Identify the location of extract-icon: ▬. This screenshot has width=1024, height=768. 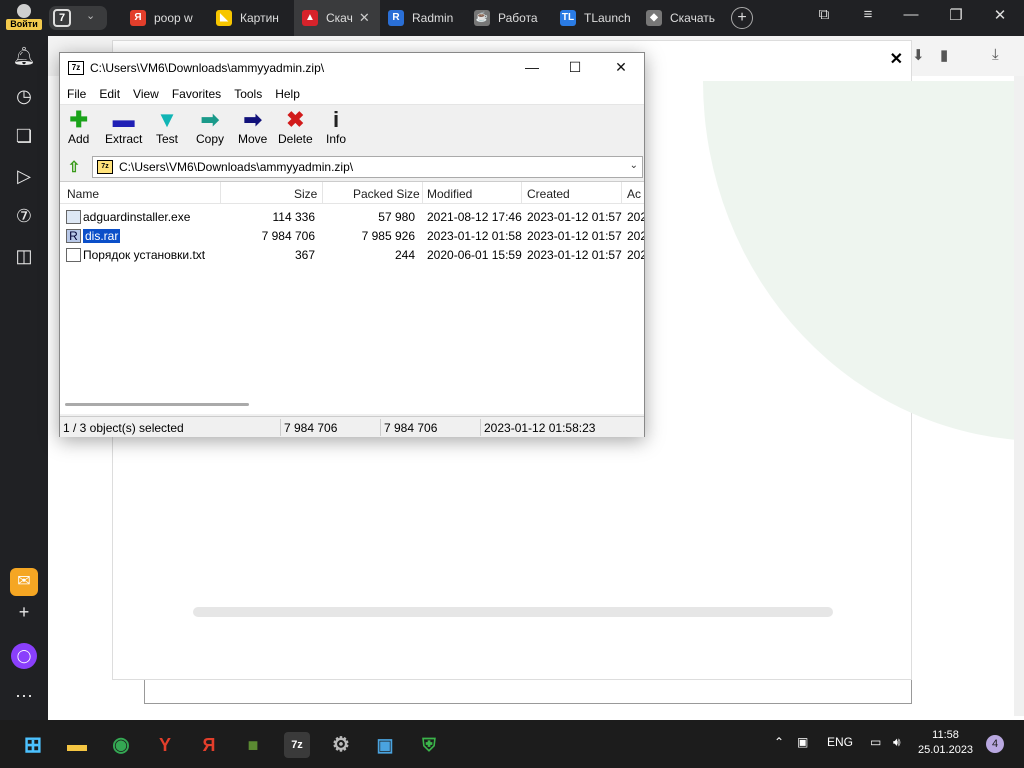
(123, 119).